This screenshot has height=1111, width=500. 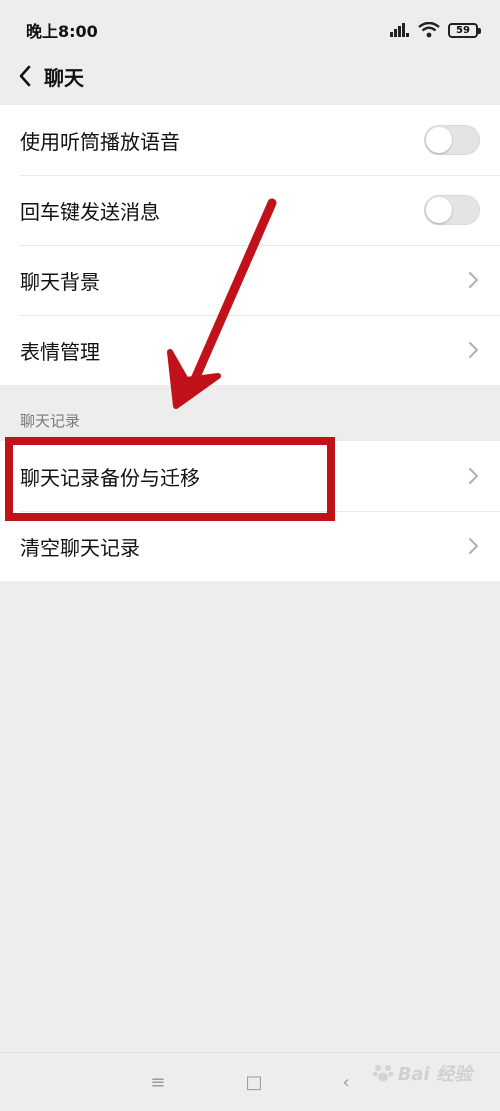 I want to click on setting-row-chat-background: 聊天背景, so click(x=250, y=280).